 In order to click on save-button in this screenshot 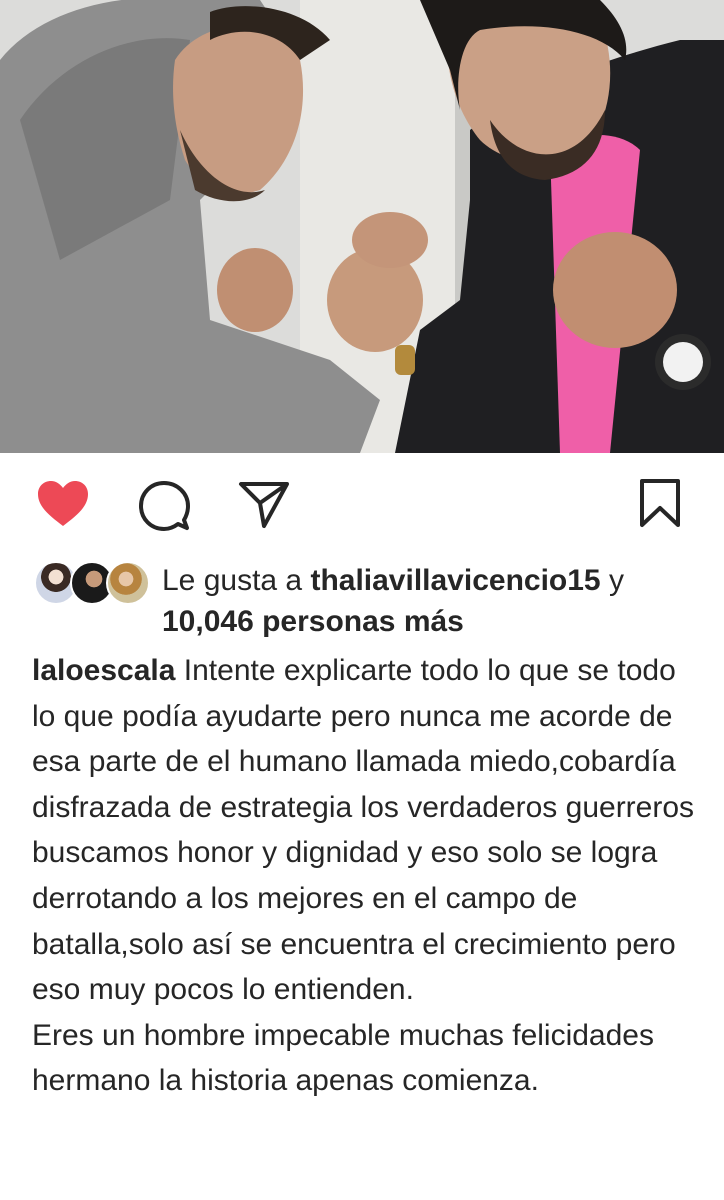, I will do `click(660, 503)`.